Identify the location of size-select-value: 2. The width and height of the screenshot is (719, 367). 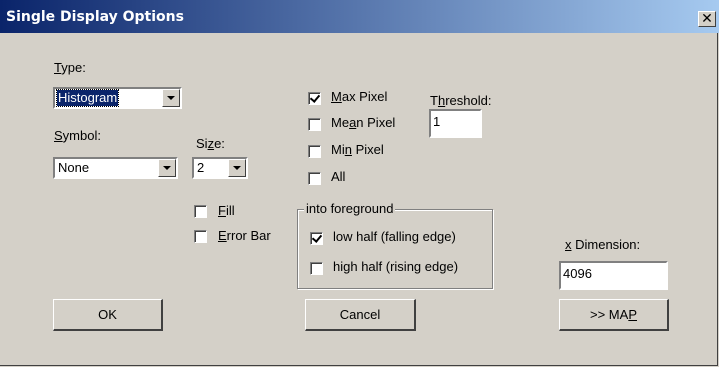
(201, 167).